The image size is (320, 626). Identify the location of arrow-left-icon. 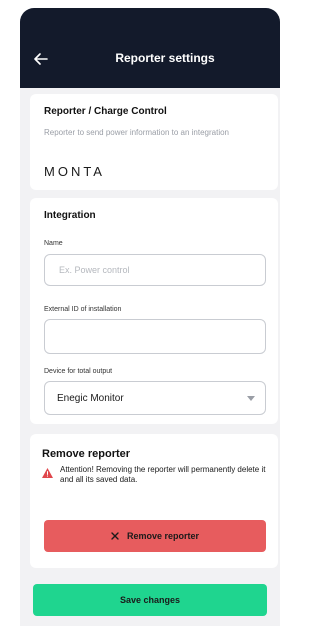
(41, 59).